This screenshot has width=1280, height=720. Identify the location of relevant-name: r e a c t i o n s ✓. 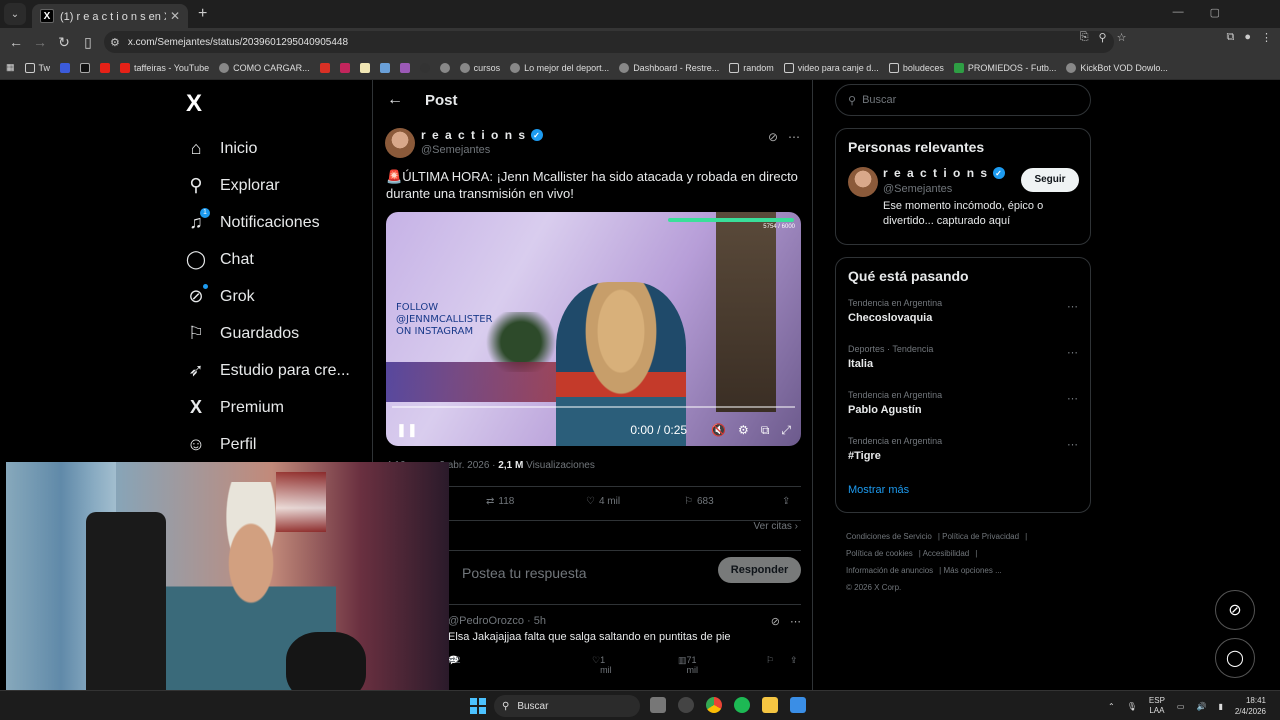
(944, 173).